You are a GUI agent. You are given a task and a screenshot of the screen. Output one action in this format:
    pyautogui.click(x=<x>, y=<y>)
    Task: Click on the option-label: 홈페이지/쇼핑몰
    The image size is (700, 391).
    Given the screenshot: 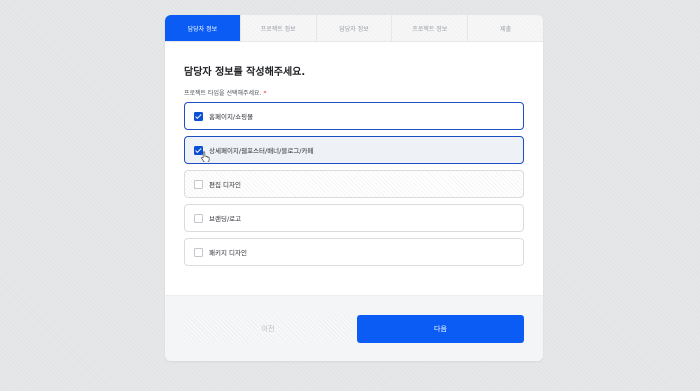 What is the action you would take?
    pyautogui.click(x=231, y=117)
    